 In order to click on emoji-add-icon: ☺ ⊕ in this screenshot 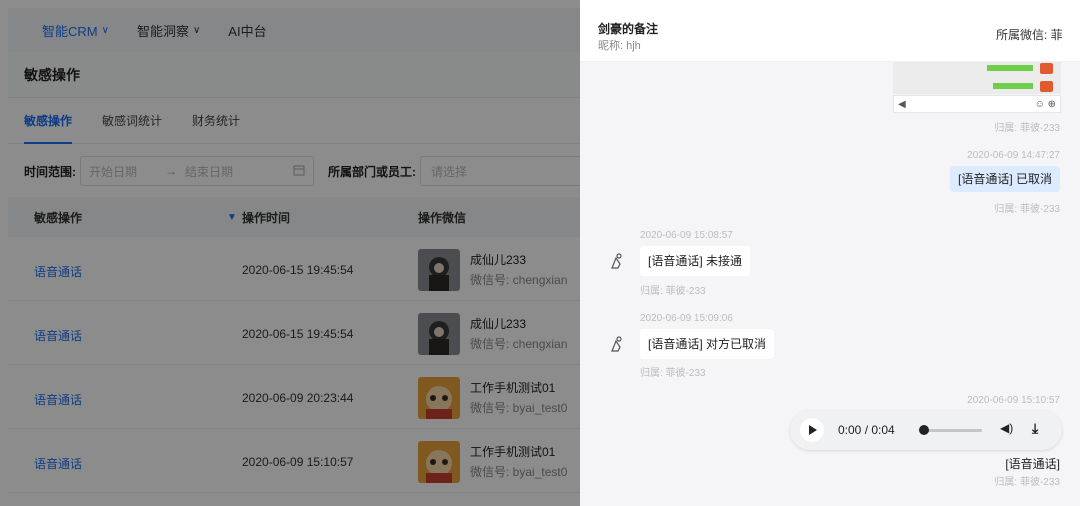, I will do `click(1045, 104)`.